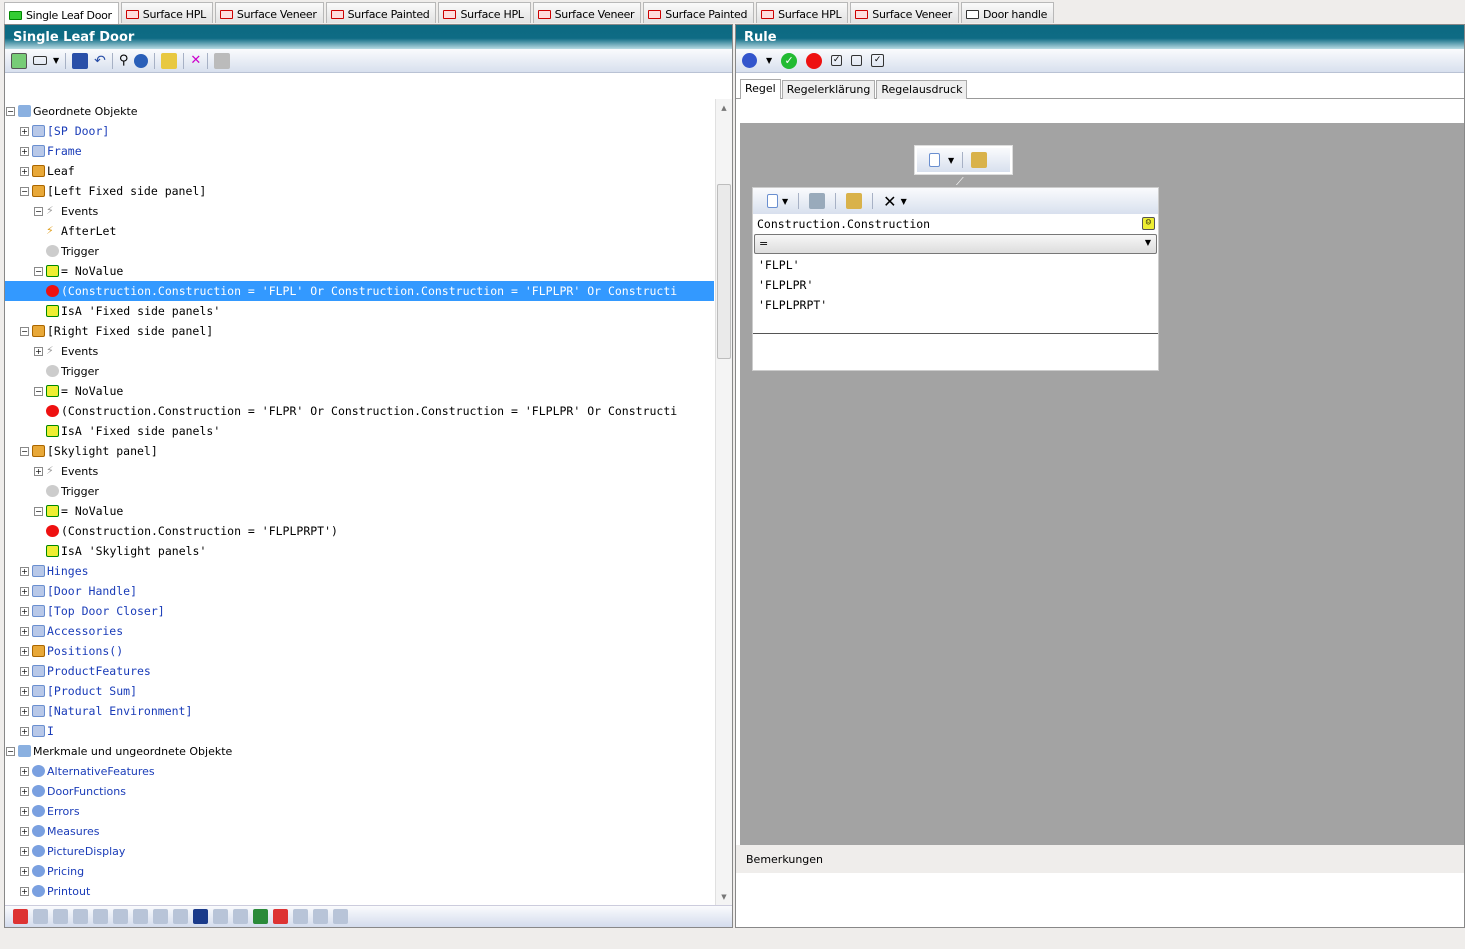 Image resolution: width=1465 pixels, height=949 pixels. I want to click on tree-node: + DoorFunctions, so click(359, 791).